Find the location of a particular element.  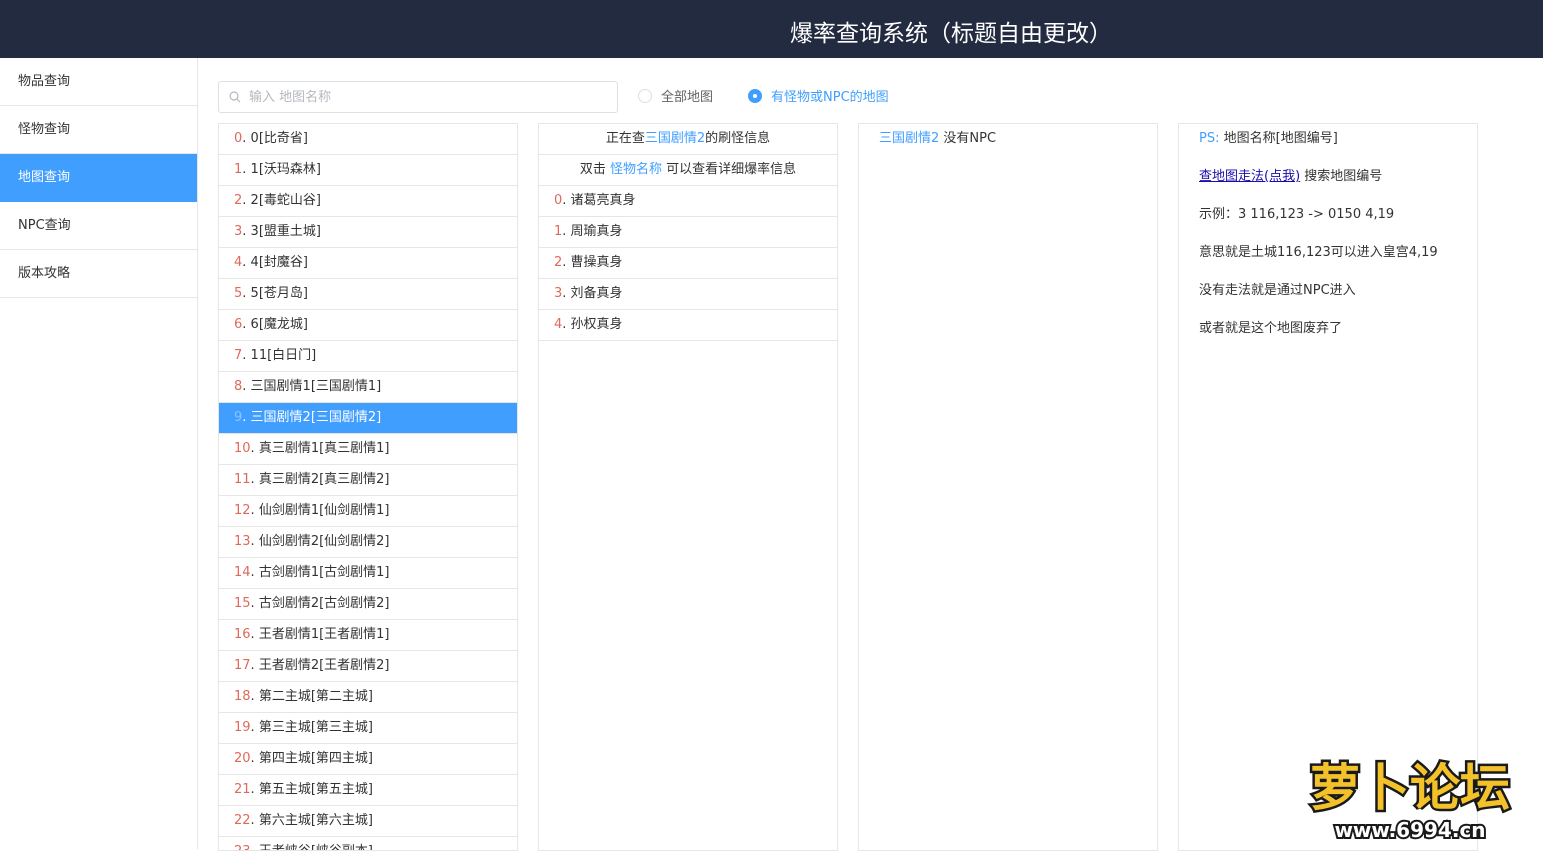

forum-logo-watermark: 萝卜论坛 www.6994.cn is located at coordinates (1410, 795).